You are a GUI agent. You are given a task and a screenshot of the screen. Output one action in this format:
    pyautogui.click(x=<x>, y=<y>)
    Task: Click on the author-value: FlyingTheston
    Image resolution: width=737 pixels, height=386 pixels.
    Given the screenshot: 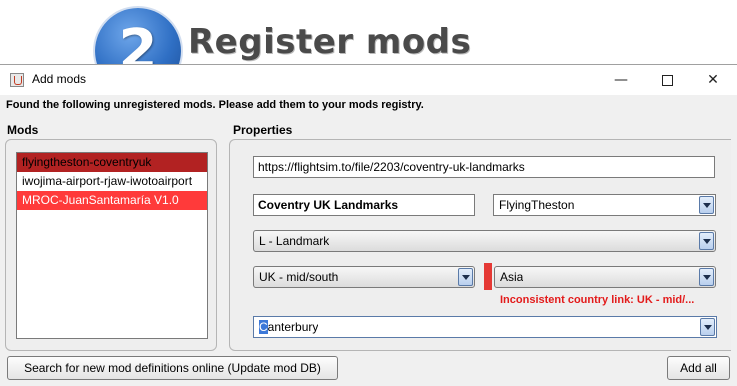 What is the action you would take?
    pyautogui.click(x=537, y=205)
    